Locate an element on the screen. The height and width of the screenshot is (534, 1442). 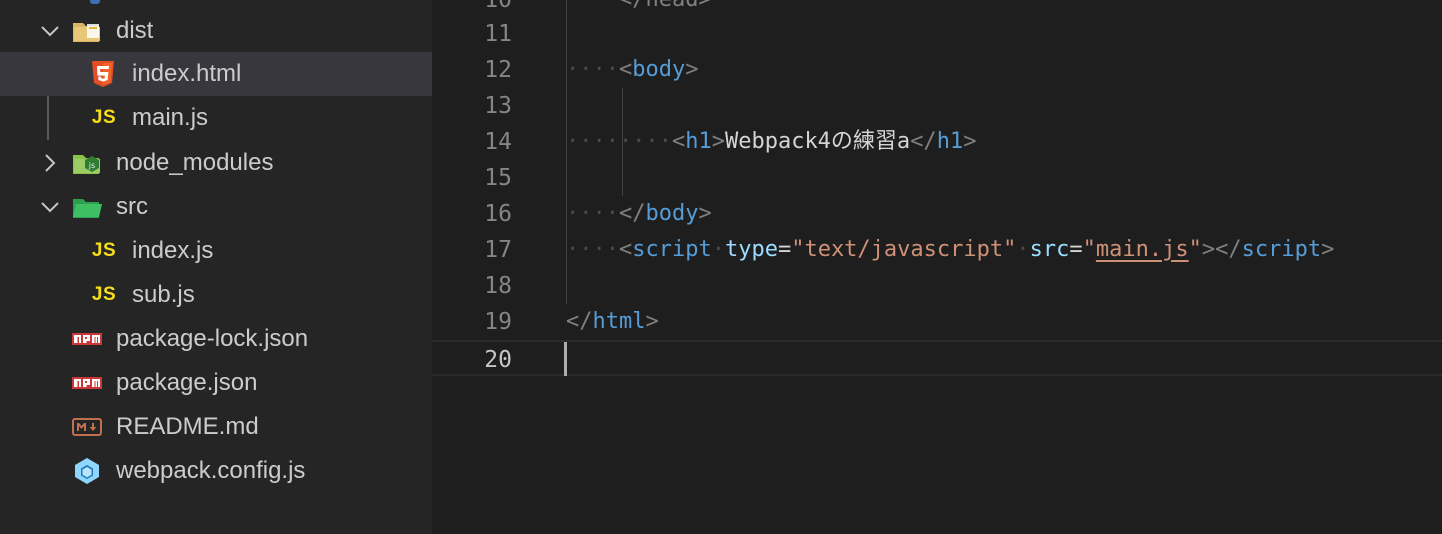
tree-item-package-lock-json: package-lock.json is located at coordinates (216, 339).